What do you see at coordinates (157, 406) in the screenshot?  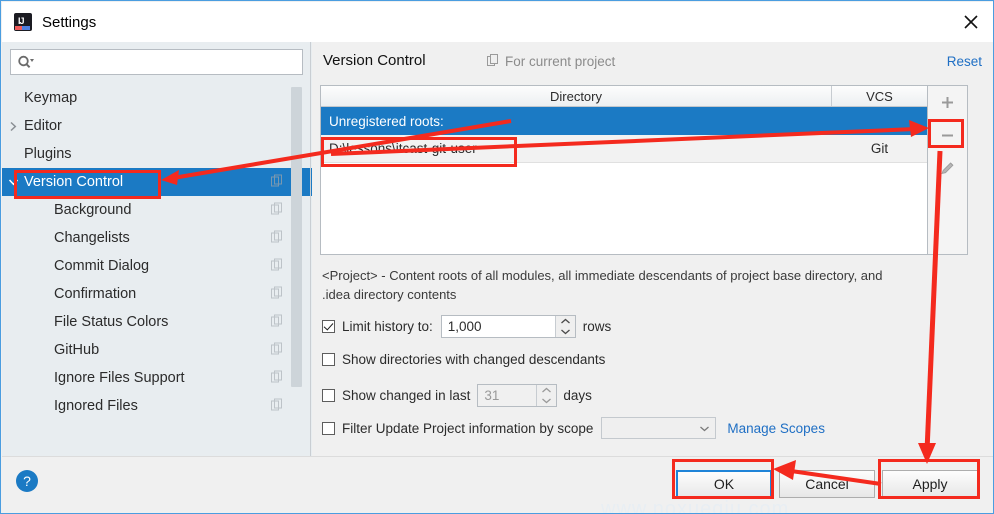 I see `sidebar-item-ignored-files: Ignored Files` at bounding box center [157, 406].